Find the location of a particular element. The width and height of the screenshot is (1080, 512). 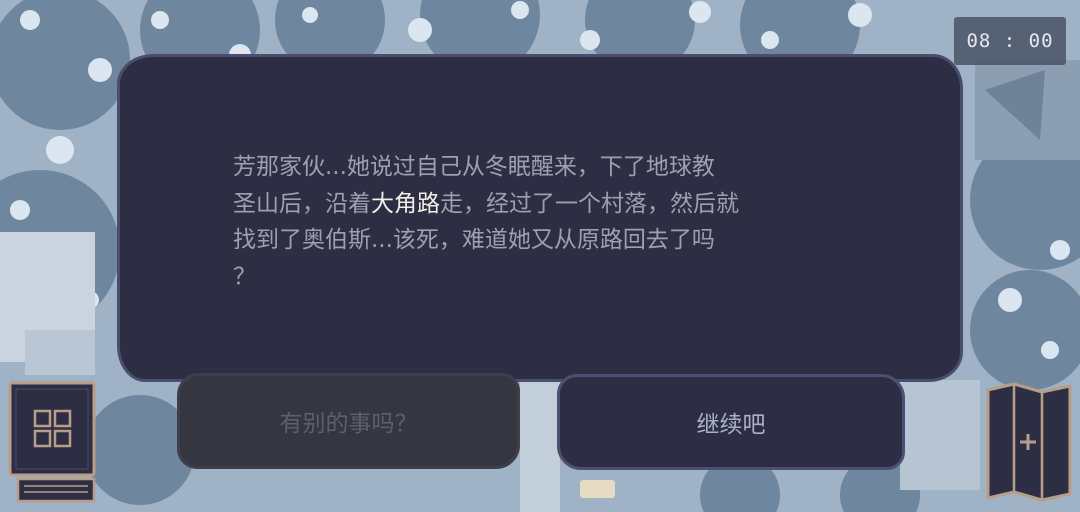

map-icon is located at coordinates (1029, 442).